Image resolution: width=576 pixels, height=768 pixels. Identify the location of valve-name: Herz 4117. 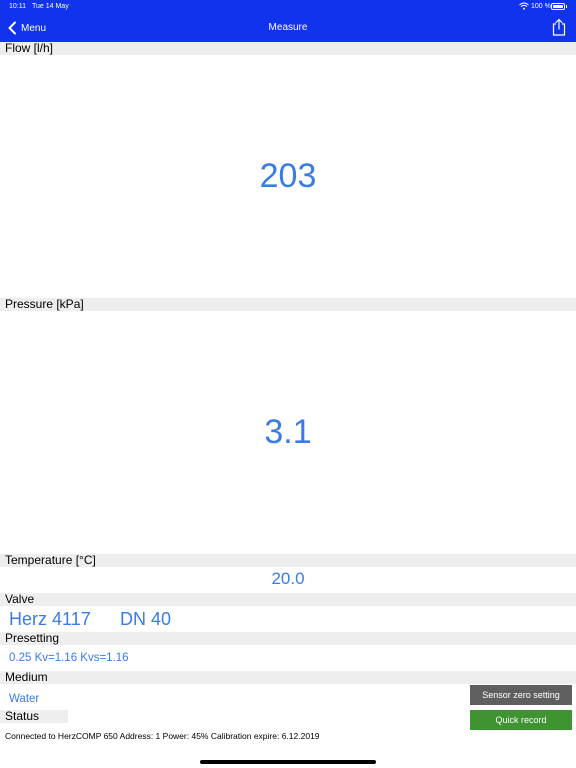
(50, 619).